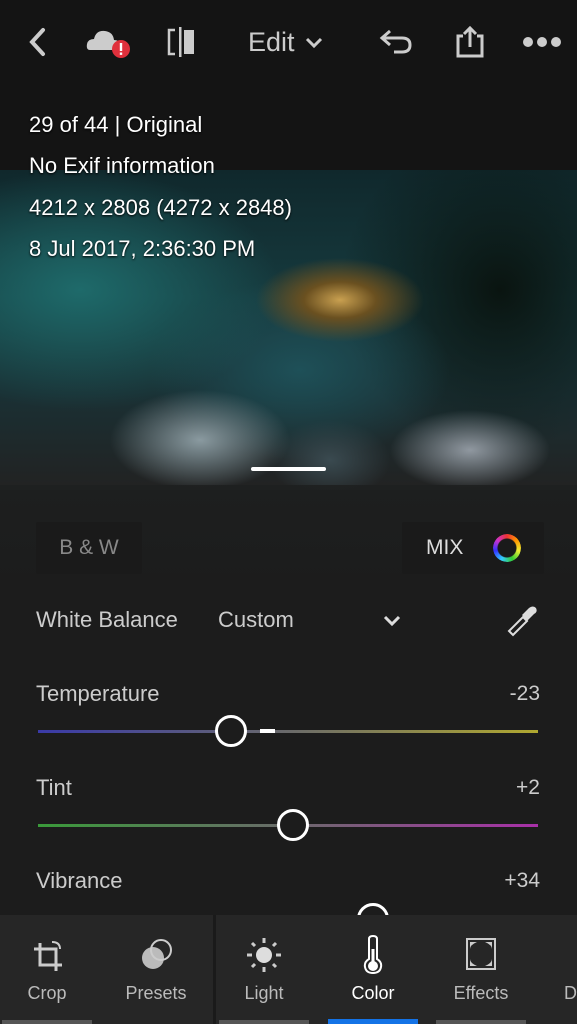 This screenshot has width=577, height=1024. What do you see at coordinates (524, 693) in the screenshot?
I see `temperature-value: -23` at bounding box center [524, 693].